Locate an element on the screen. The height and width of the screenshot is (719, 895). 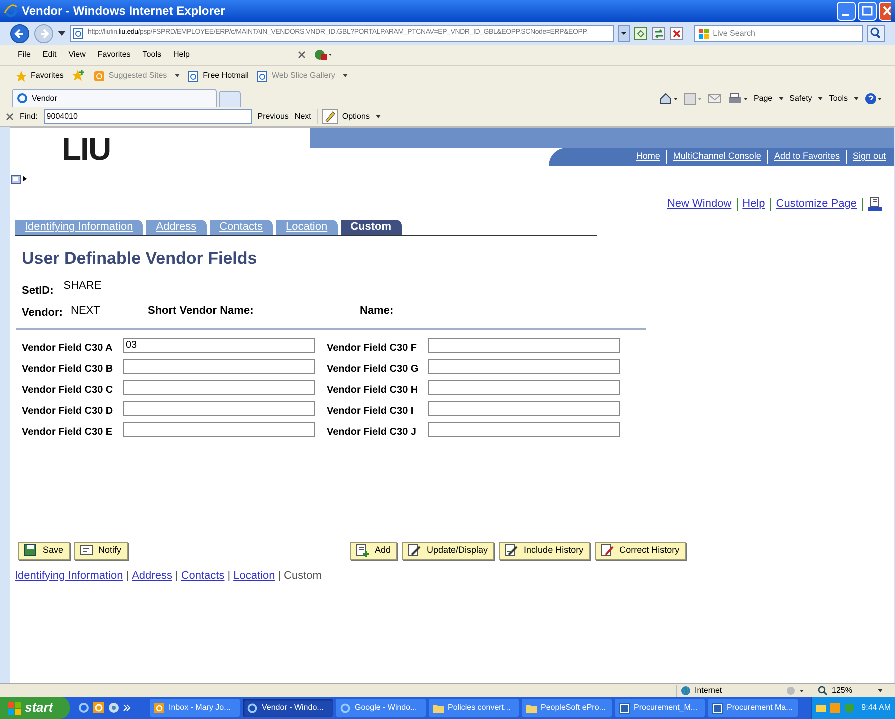
menu-item: Edit is located at coordinates (49, 55).